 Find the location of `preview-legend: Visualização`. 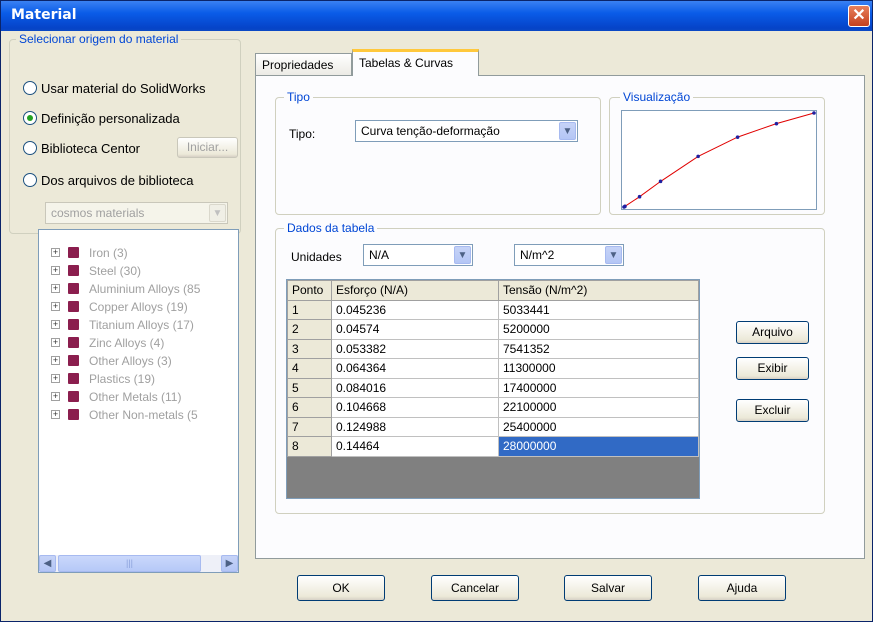

preview-legend: Visualização is located at coordinates (657, 97).